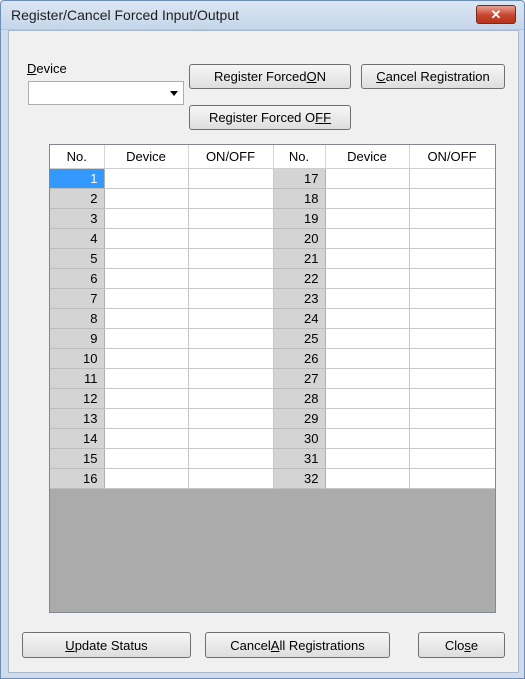 The height and width of the screenshot is (679, 525). What do you see at coordinates (77, 157) in the screenshot?
I see `header-no-left: No.` at bounding box center [77, 157].